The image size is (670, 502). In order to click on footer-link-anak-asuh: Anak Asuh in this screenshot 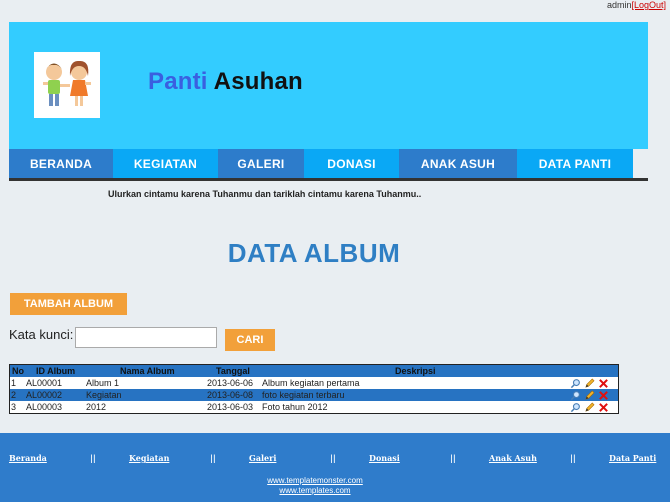, I will do `click(513, 458)`.